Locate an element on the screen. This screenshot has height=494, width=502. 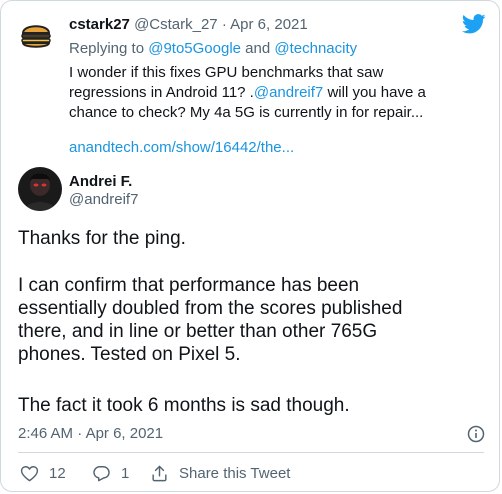
replying-to-link-2: @technacity is located at coordinates (315, 48).